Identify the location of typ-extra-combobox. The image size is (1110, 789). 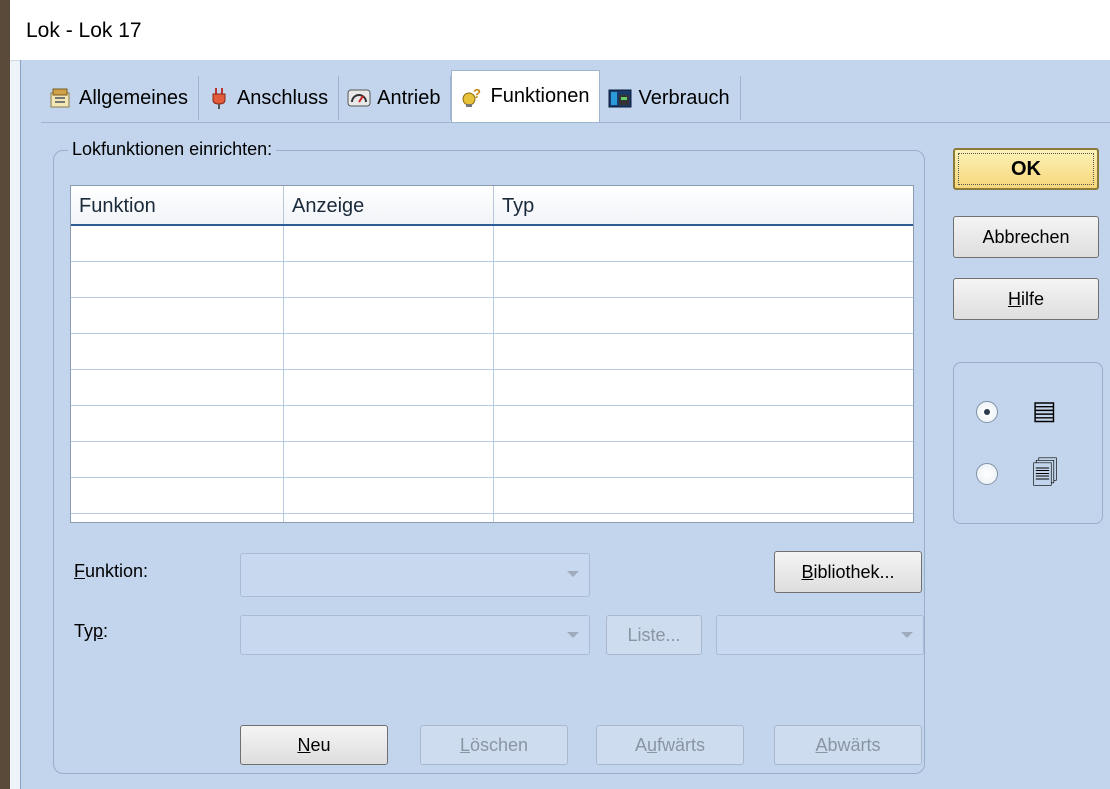
(820, 635).